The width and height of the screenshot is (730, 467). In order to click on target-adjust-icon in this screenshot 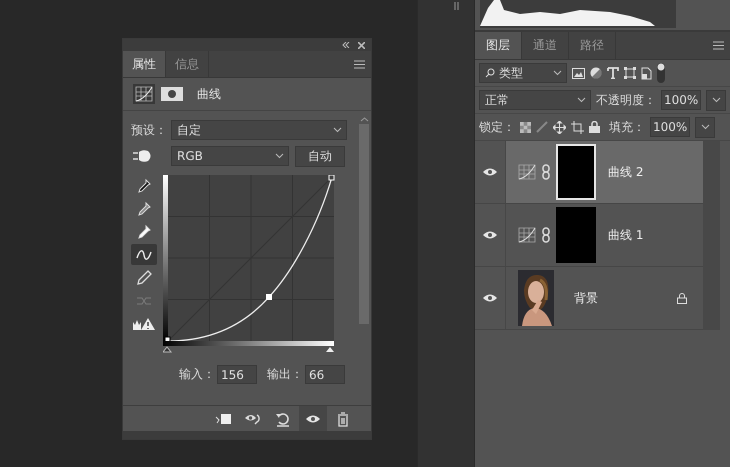, I will do `click(142, 156)`.